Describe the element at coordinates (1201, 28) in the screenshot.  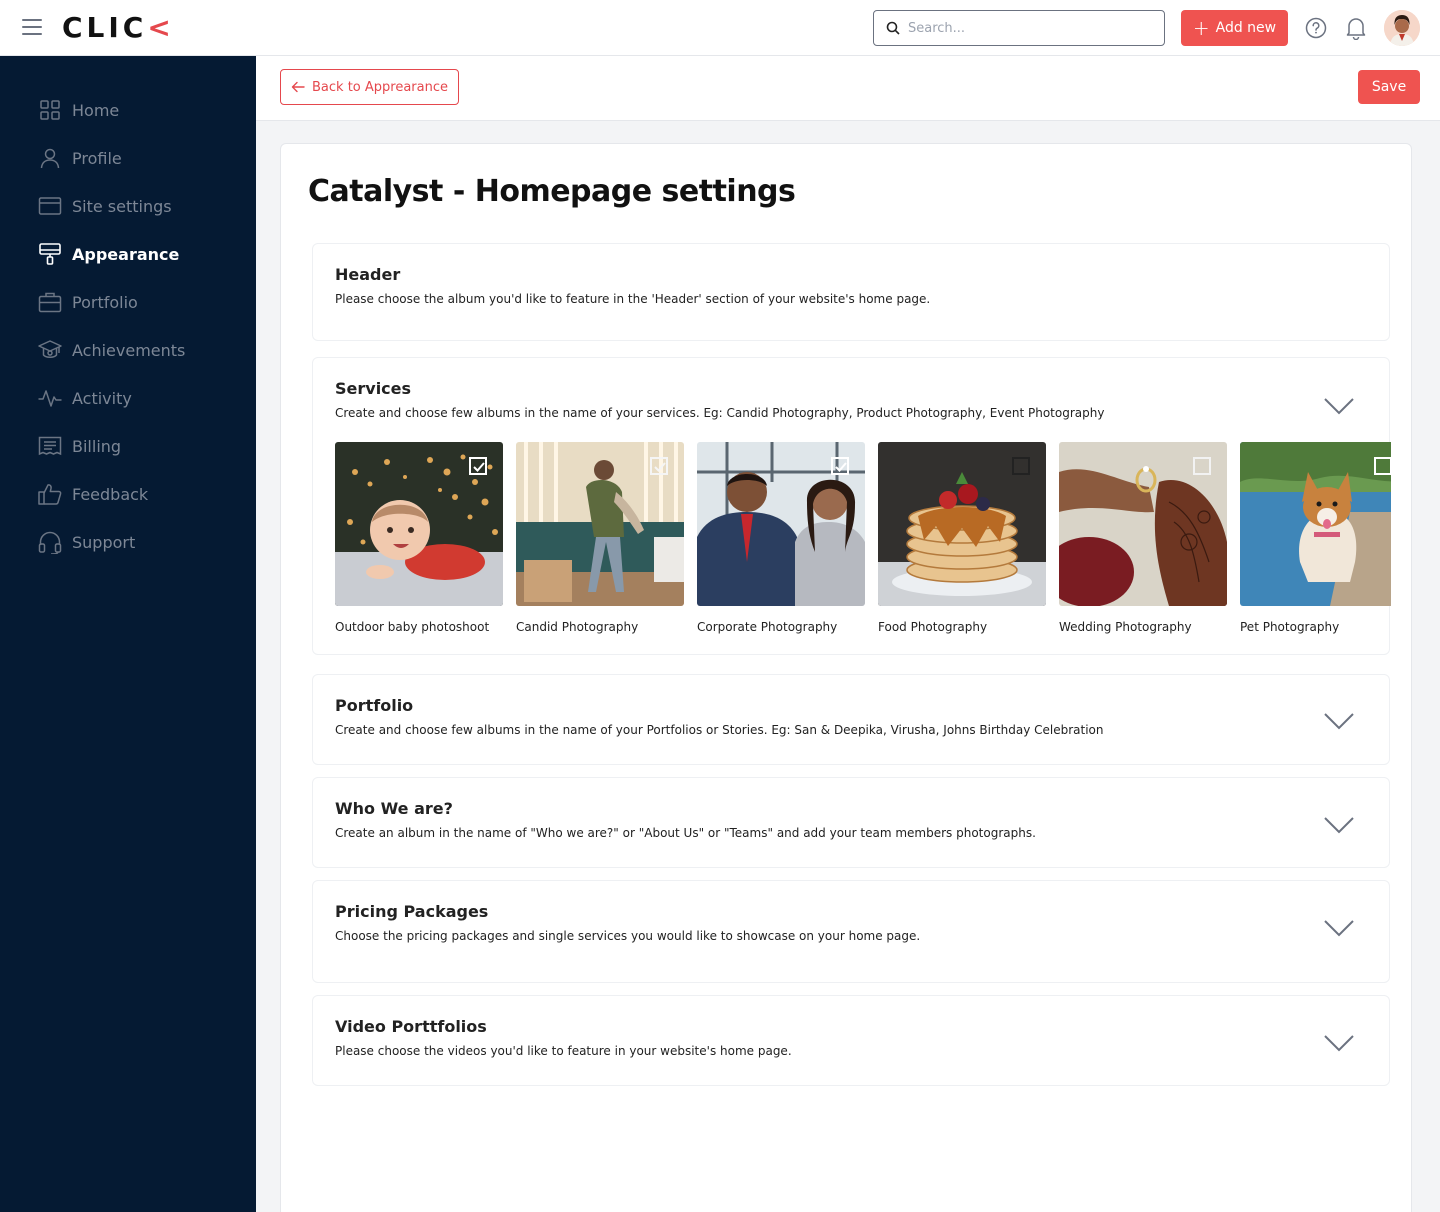
I see `plus-icon: +` at that location.